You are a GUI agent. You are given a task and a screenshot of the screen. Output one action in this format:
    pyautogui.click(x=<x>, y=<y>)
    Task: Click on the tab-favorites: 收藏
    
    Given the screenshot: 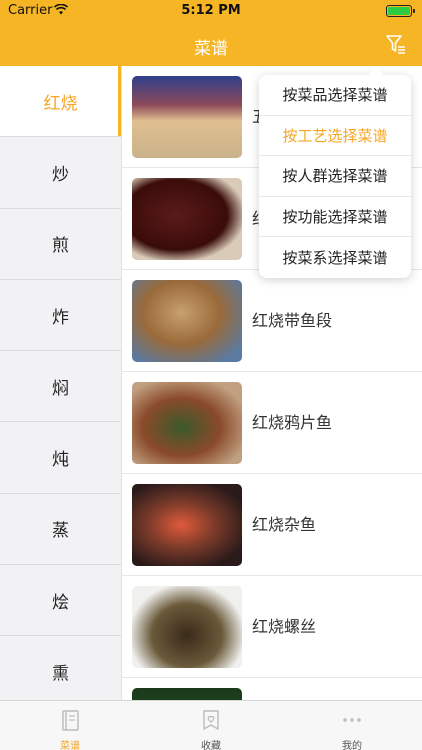 What is the action you would take?
    pyautogui.click(x=211, y=725)
    